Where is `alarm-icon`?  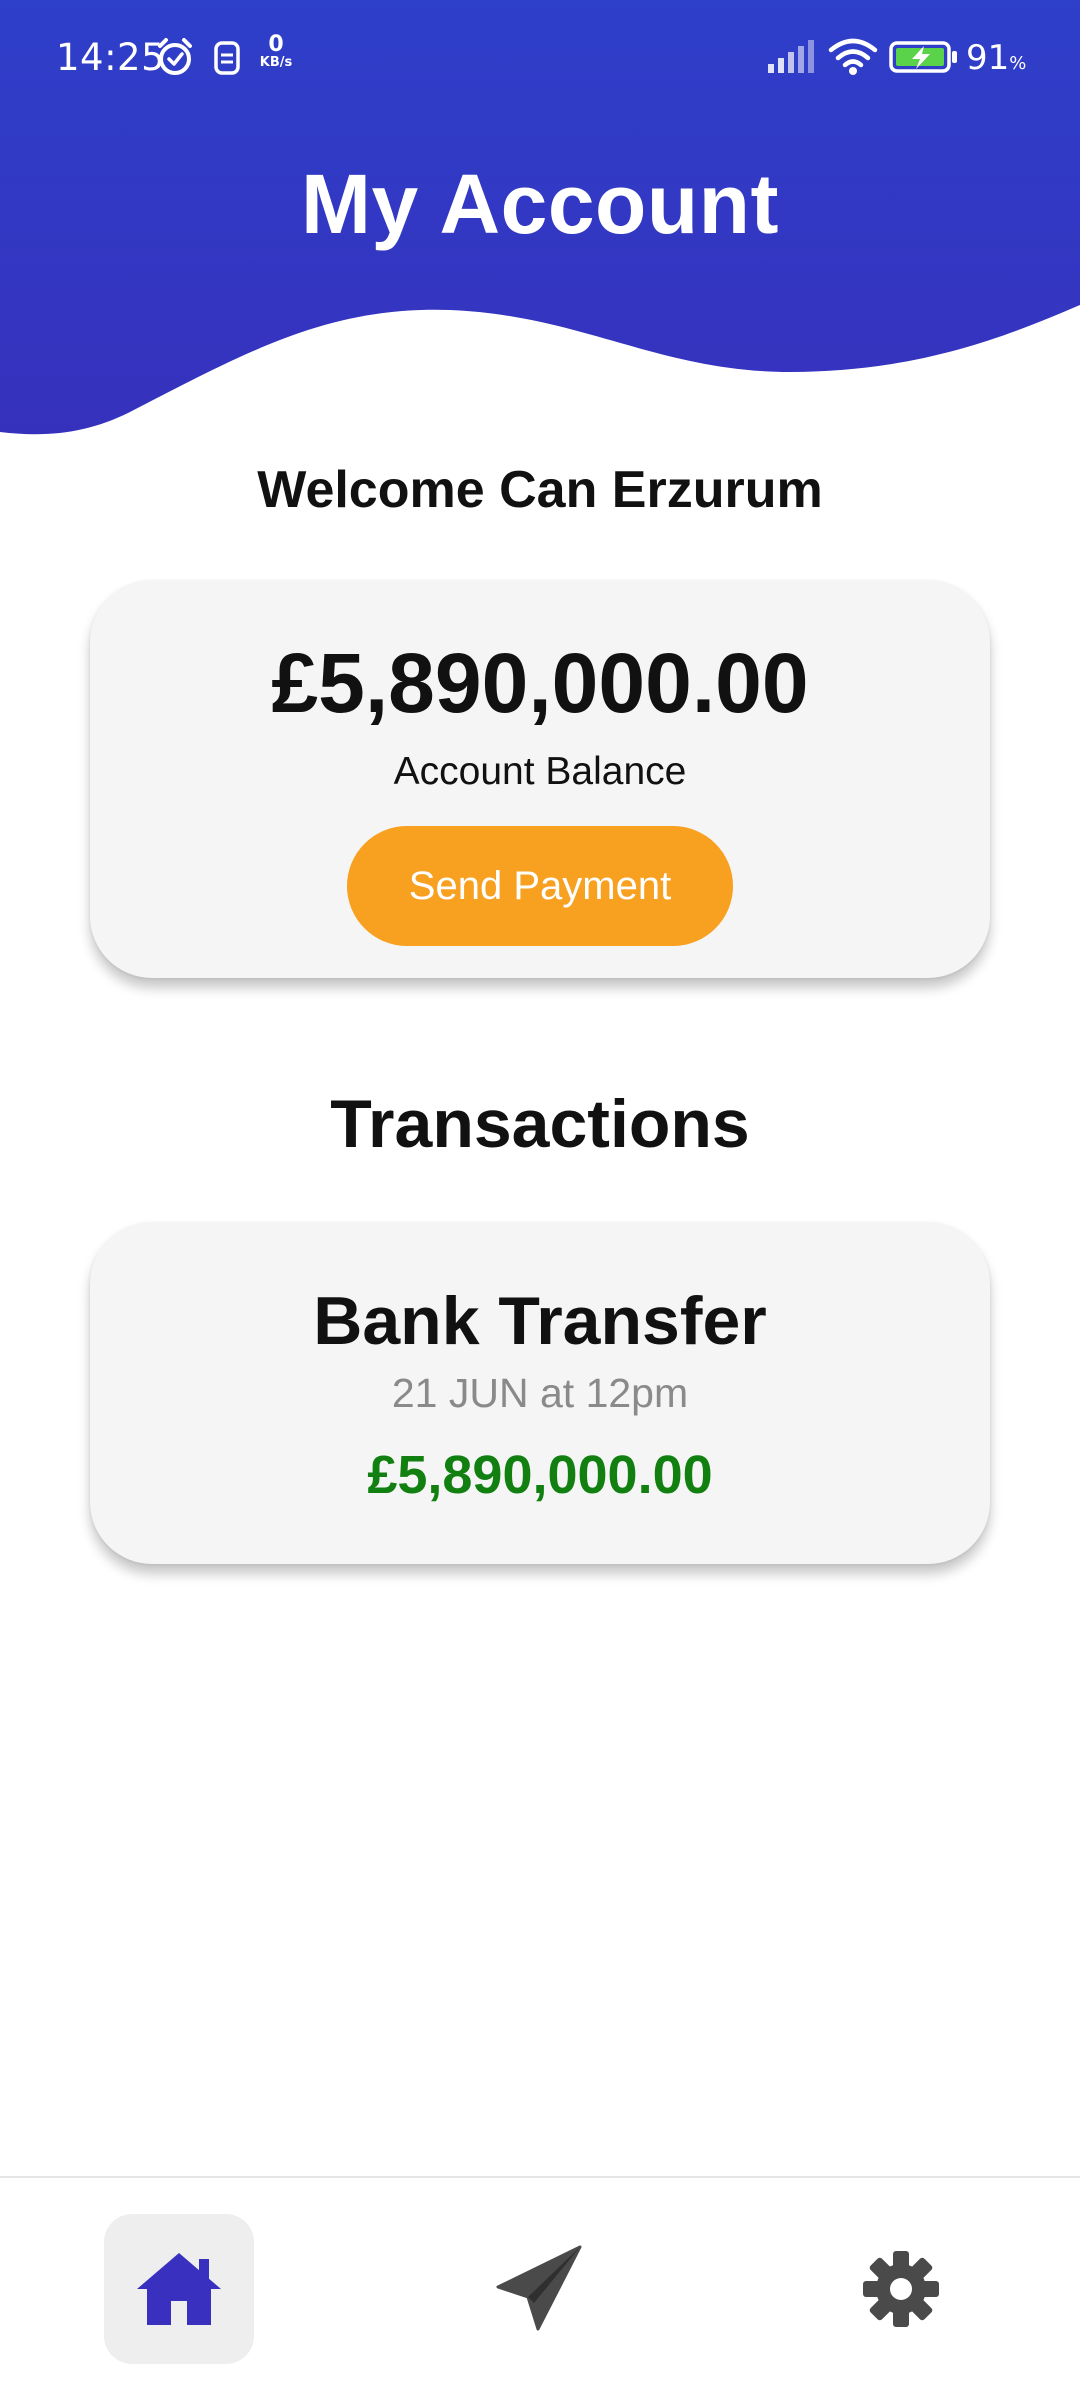
alarm-icon is located at coordinates (175, 59).